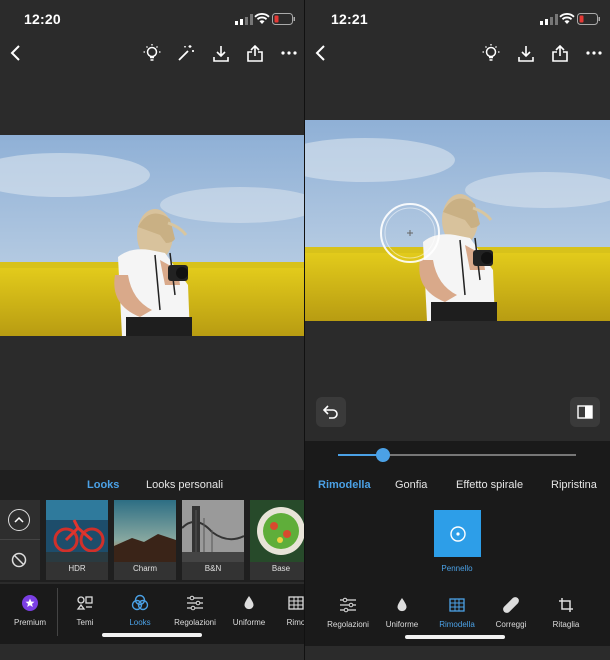 This screenshot has height=660, width=610. I want to click on compare-icon, so click(585, 412).